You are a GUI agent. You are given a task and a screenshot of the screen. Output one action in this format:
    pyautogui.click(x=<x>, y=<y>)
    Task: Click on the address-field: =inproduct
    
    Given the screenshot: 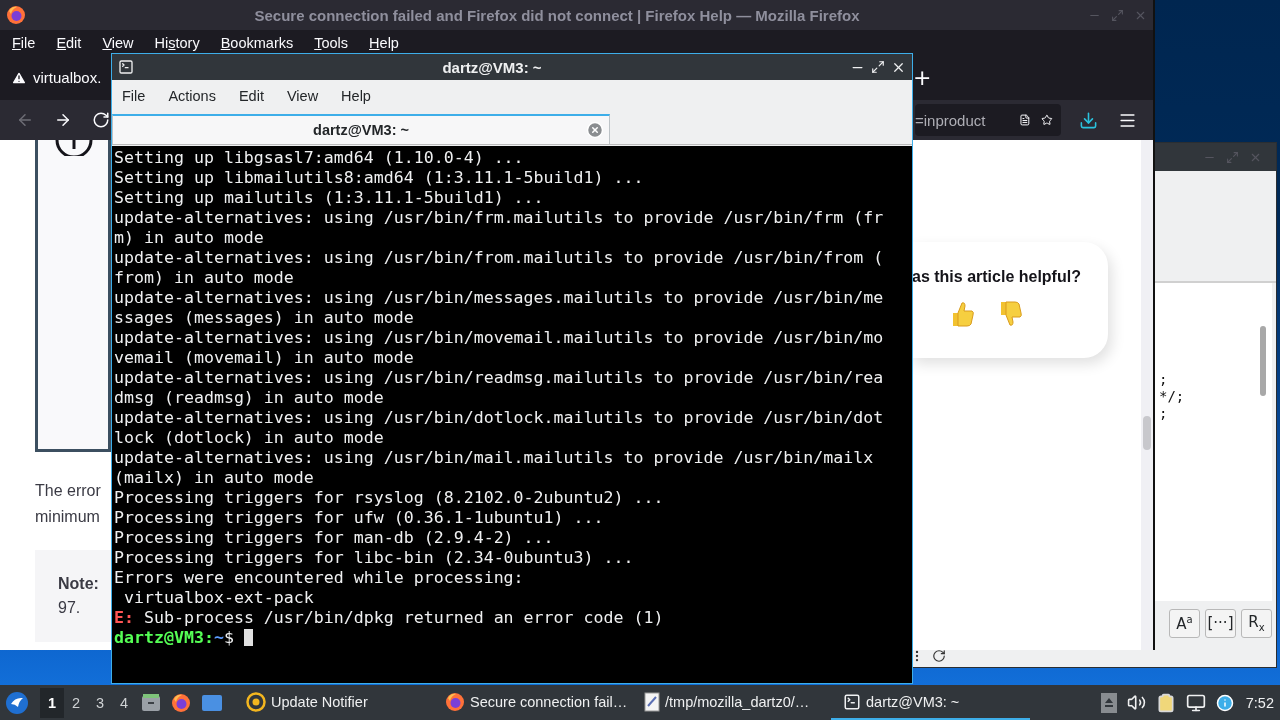 What is the action you would take?
    pyautogui.click(x=988, y=120)
    